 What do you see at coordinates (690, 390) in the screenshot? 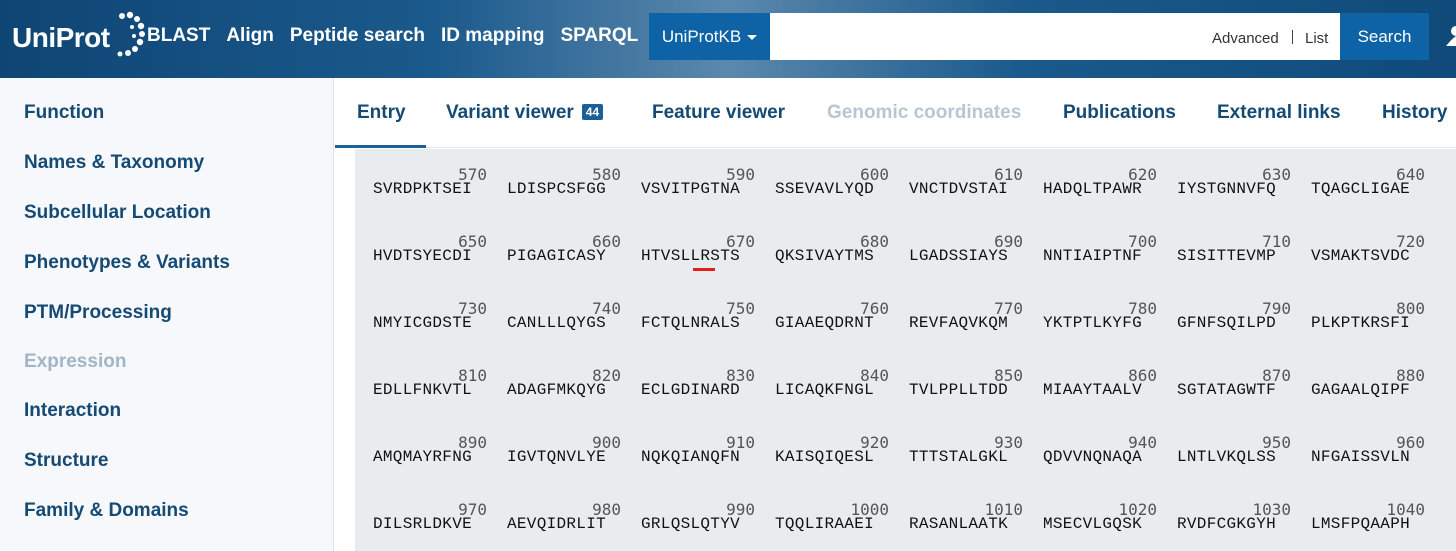
I see `sequence-residues: ECLGDINARD` at bounding box center [690, 390].